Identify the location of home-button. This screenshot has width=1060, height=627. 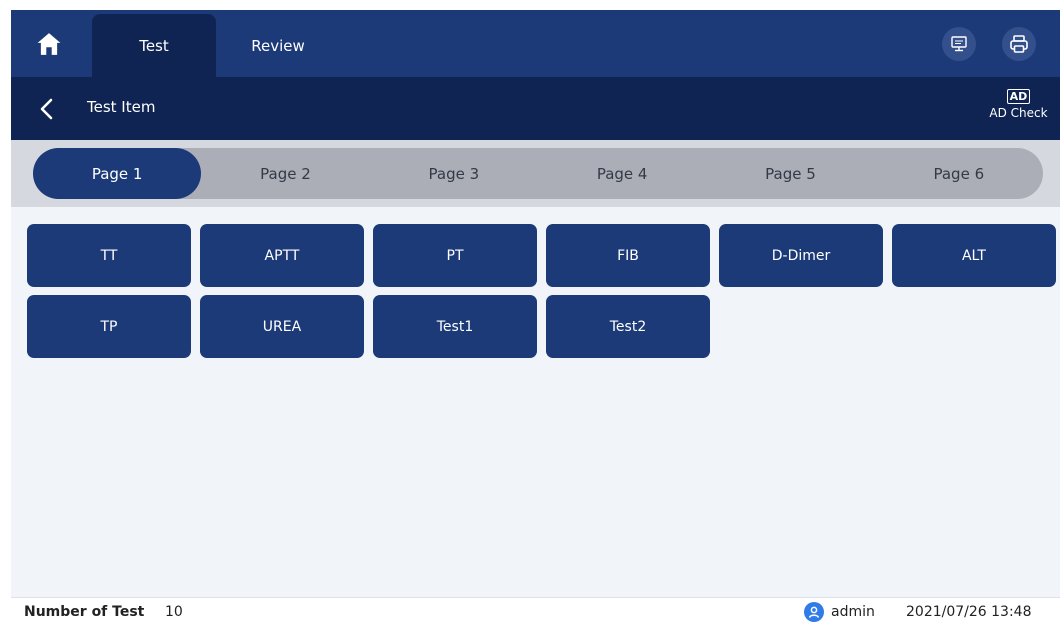
(49, 44).